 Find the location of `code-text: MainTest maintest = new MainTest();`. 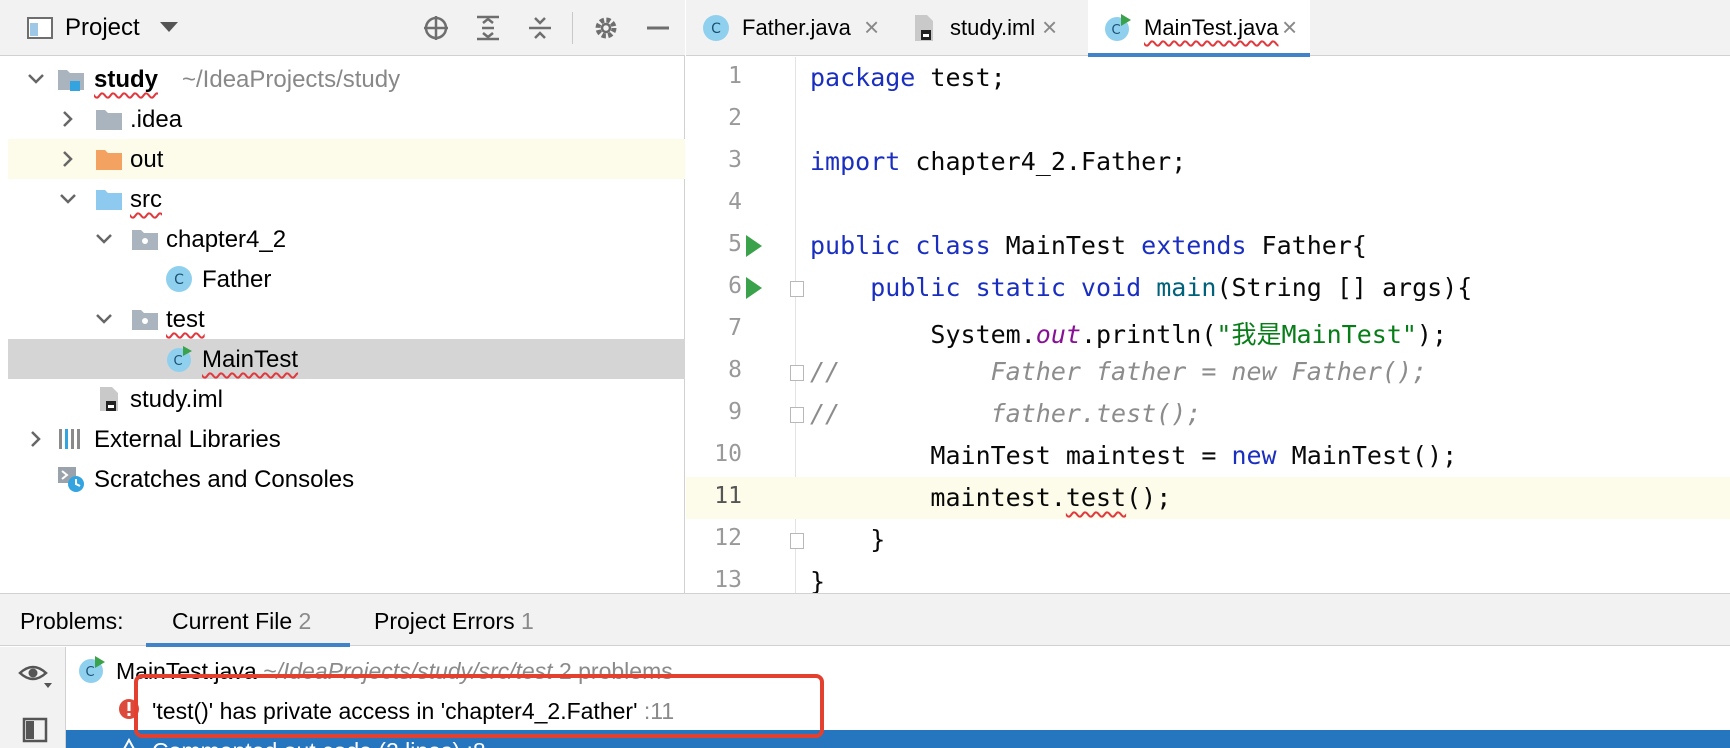

code-text: MainTest maintest = new MainTest(); is located at coordinates (1134, 455).